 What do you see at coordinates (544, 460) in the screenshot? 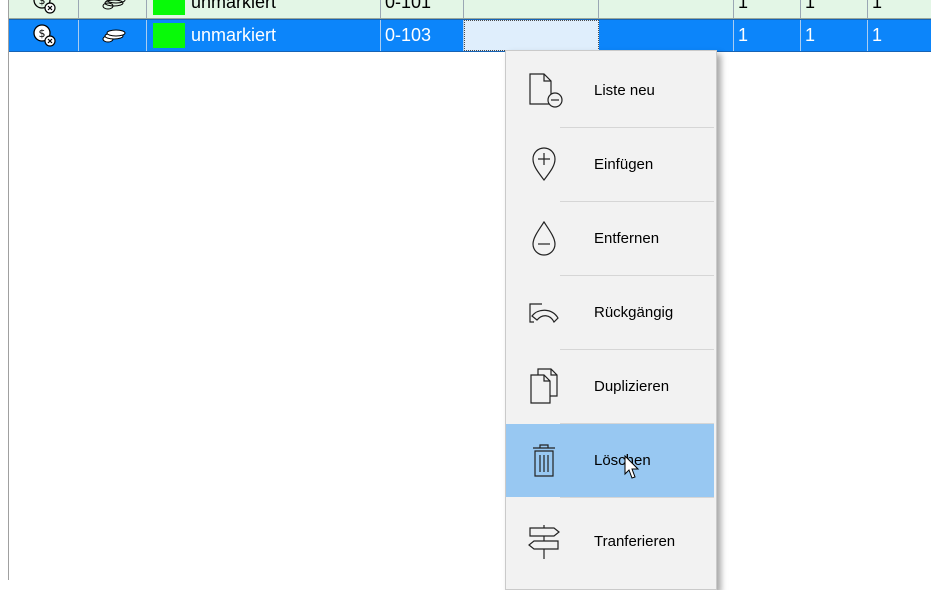
I see `trash-icon` at bounding box center [544, 460].